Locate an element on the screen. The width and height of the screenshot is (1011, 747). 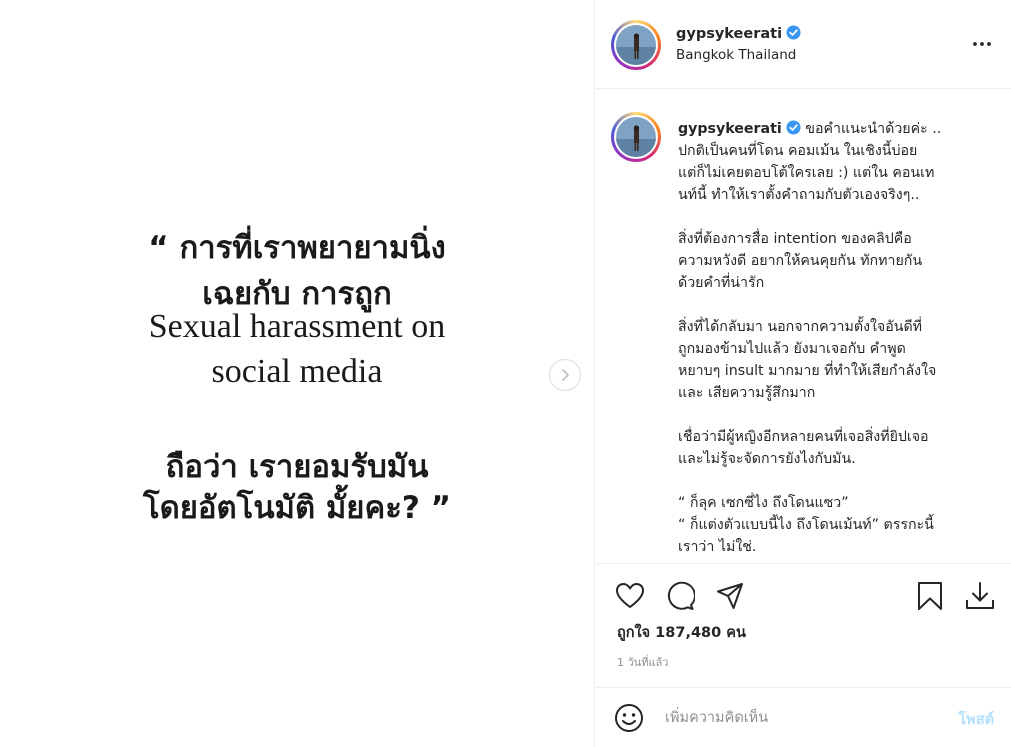
download-button is located at coordinates (980, 596).